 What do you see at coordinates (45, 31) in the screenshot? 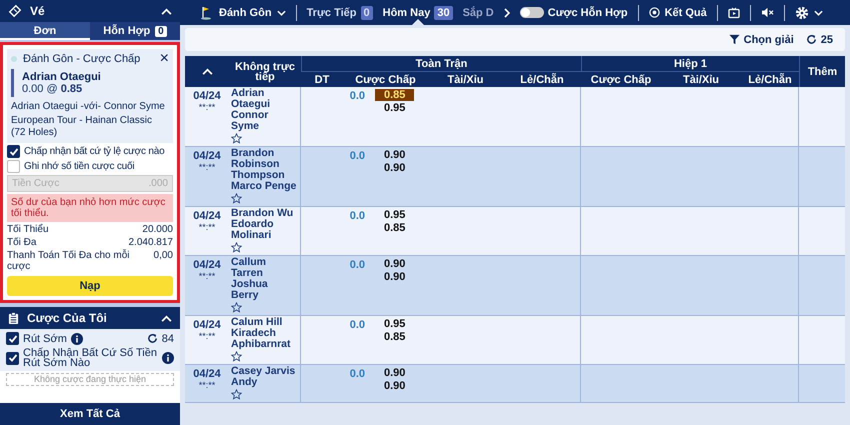
I see `bet-type-tab: Đơn` at bounding box center [45, 31].